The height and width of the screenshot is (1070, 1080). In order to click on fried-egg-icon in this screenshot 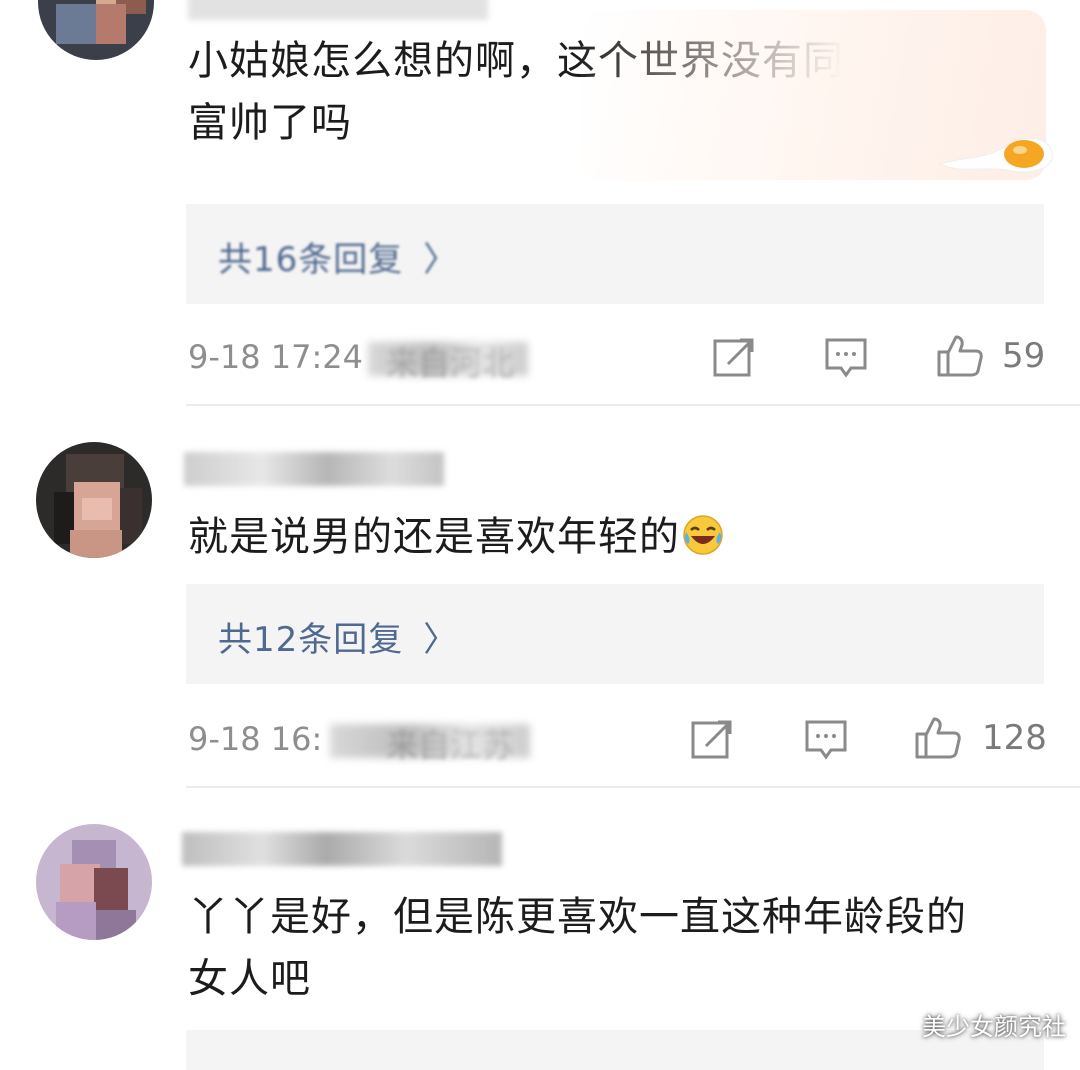, I will do `click(995, 155)`.